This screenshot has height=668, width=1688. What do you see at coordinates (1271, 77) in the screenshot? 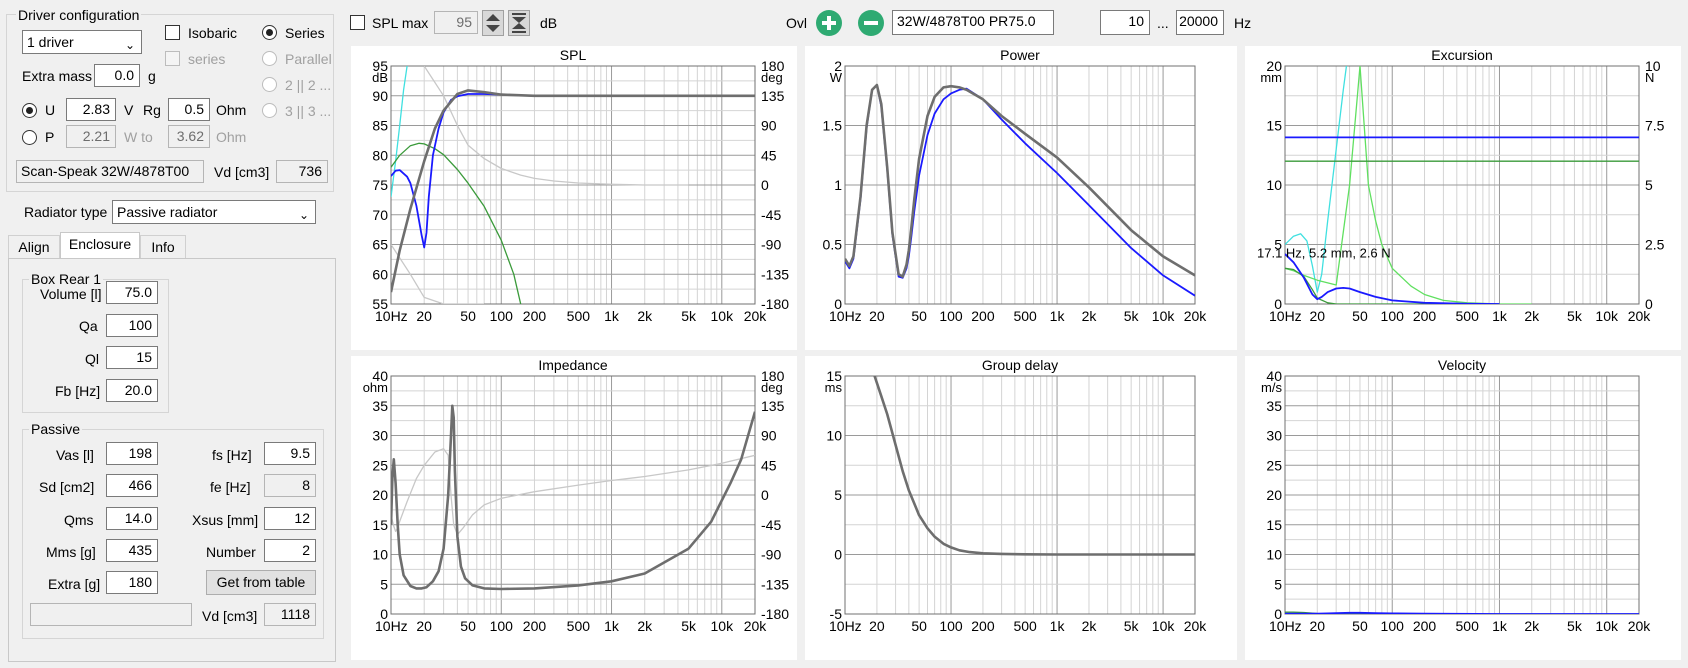
I see `excursion-ylabel: mm` at bounding box center [1271, 77].